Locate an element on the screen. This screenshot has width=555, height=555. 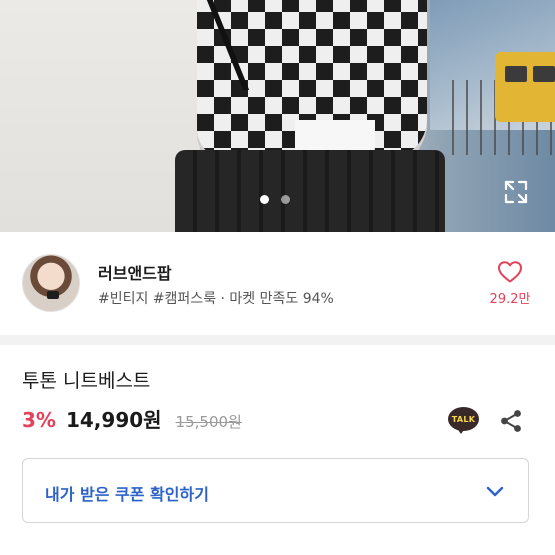
section-divider is located at coordinates (277, 340).